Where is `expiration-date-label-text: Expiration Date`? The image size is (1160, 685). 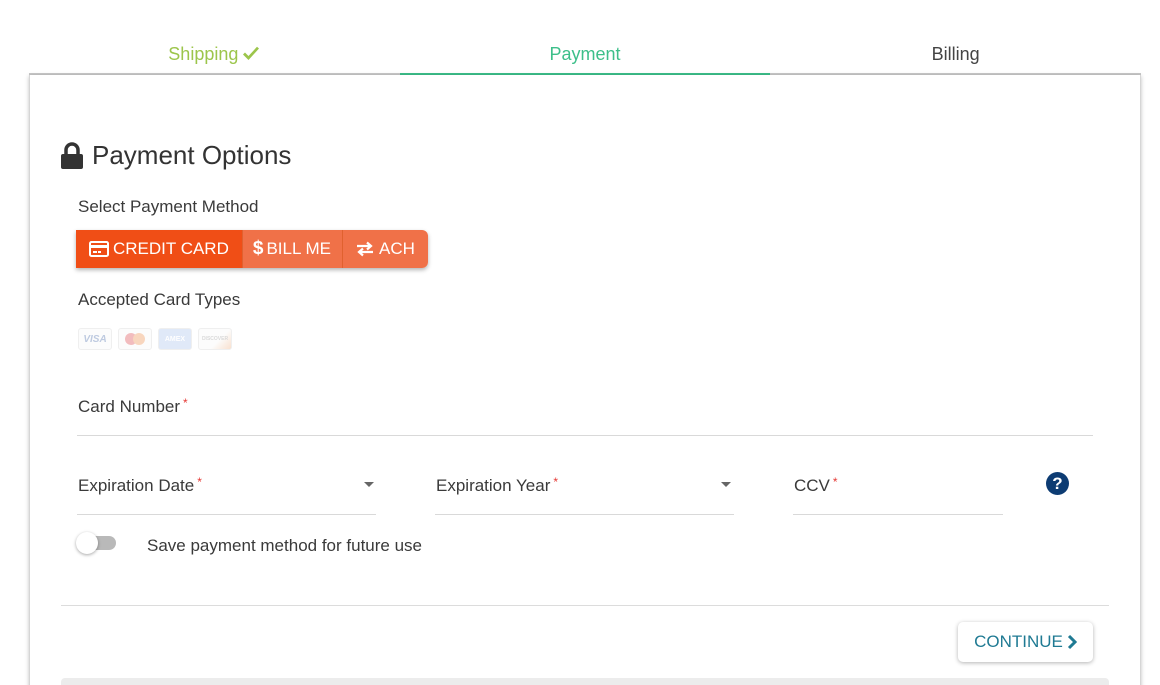
expiration-date-label-text: Expiration Date is located at coordinates (136, 485).